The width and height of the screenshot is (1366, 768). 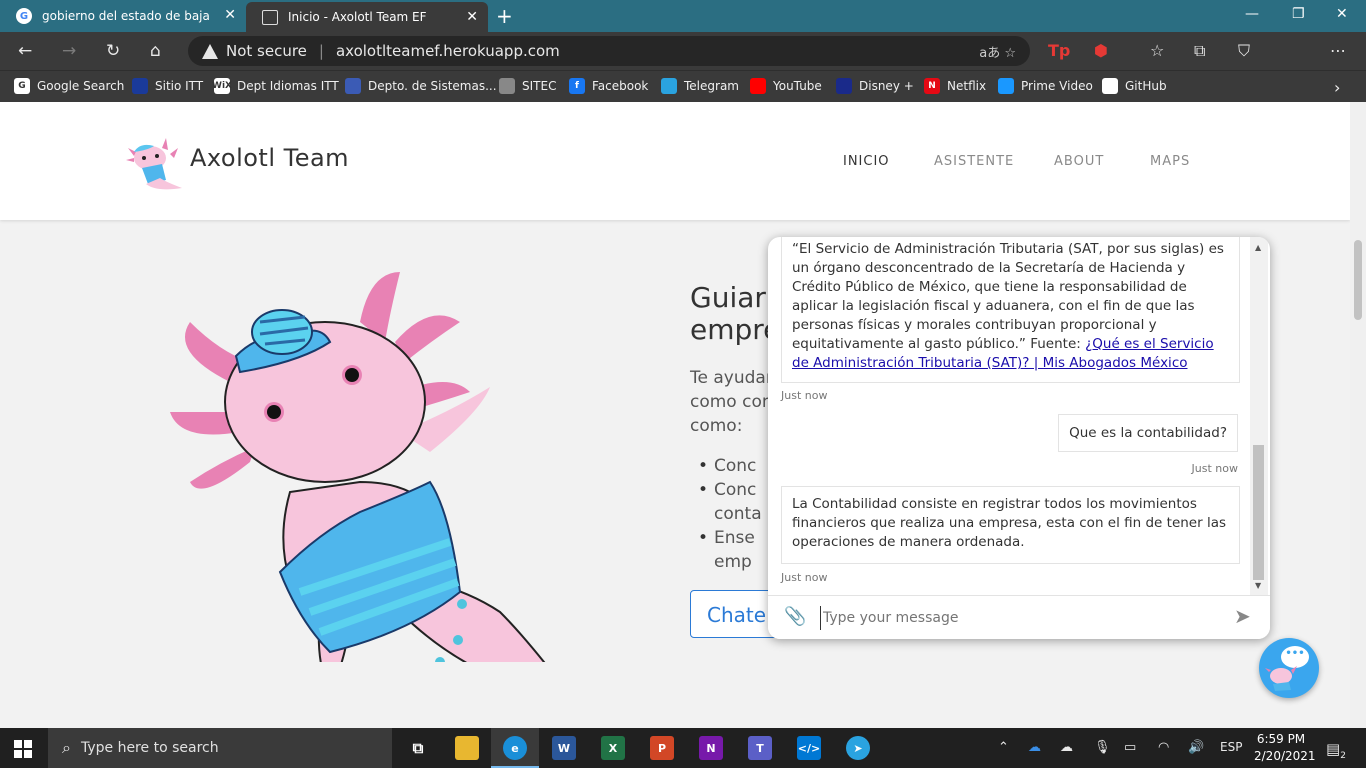 What do you see at coordinates (1337, 87) in the screenshot?
I see `more-bookmarks-chevron-icon: ›` at bounding box center [1337, 87].